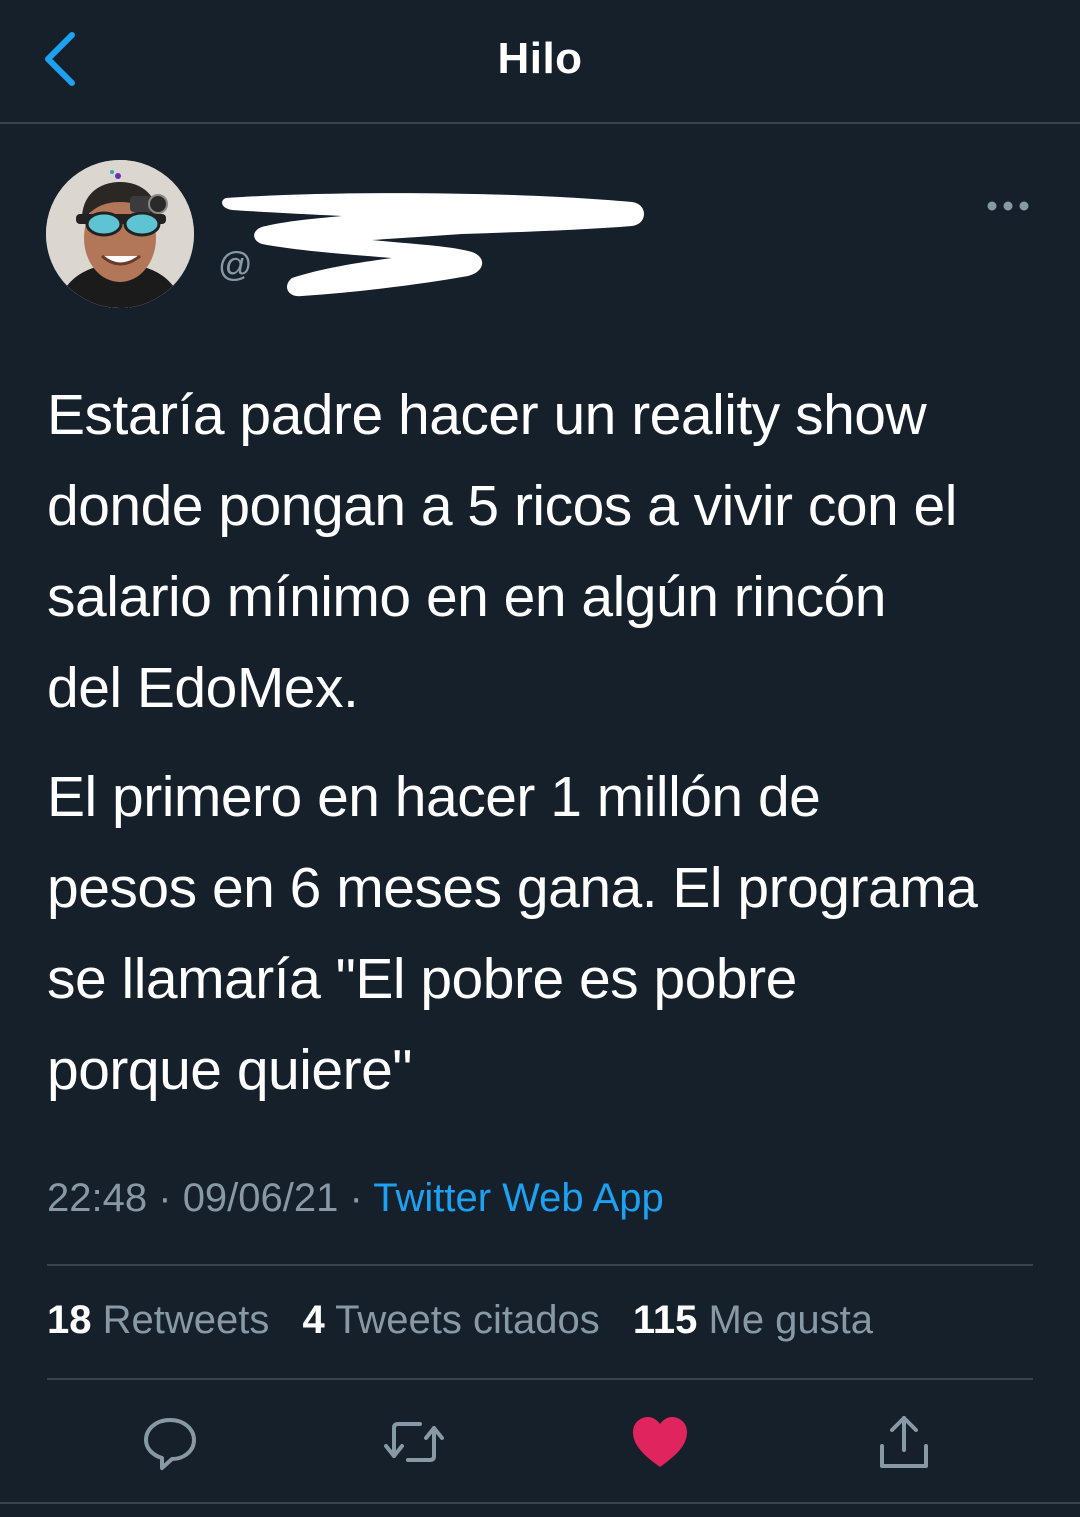 Image resolution: width=1080 pixels, height=1517 pixels. I want to click on likes-label: Me gusta, so click(791, 1320).